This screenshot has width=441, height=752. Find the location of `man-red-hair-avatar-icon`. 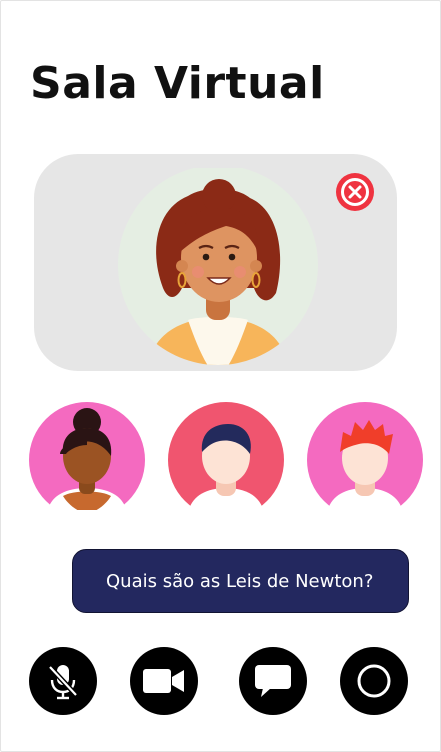

man-red-hair-avatar-icon is located at coordinates (365, 456).